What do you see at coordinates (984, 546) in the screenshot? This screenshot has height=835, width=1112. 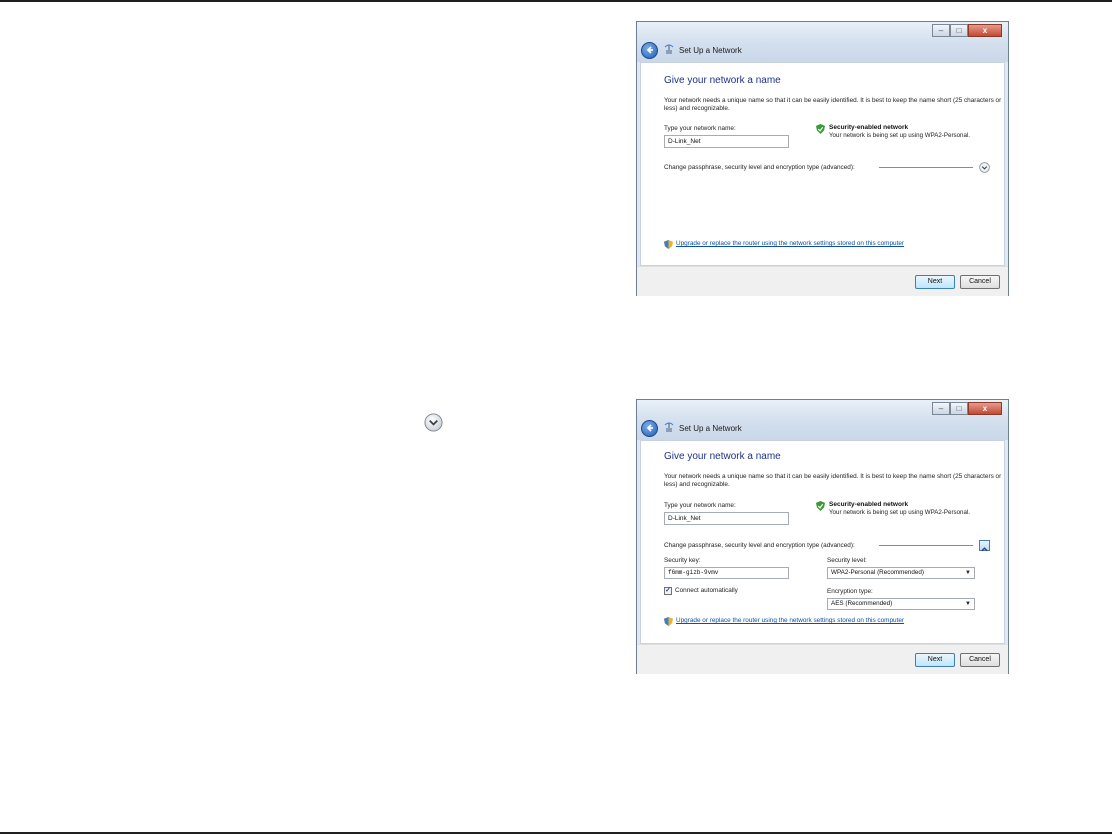 I see `collapse-advanced-button` at bounding box center [984, 546].